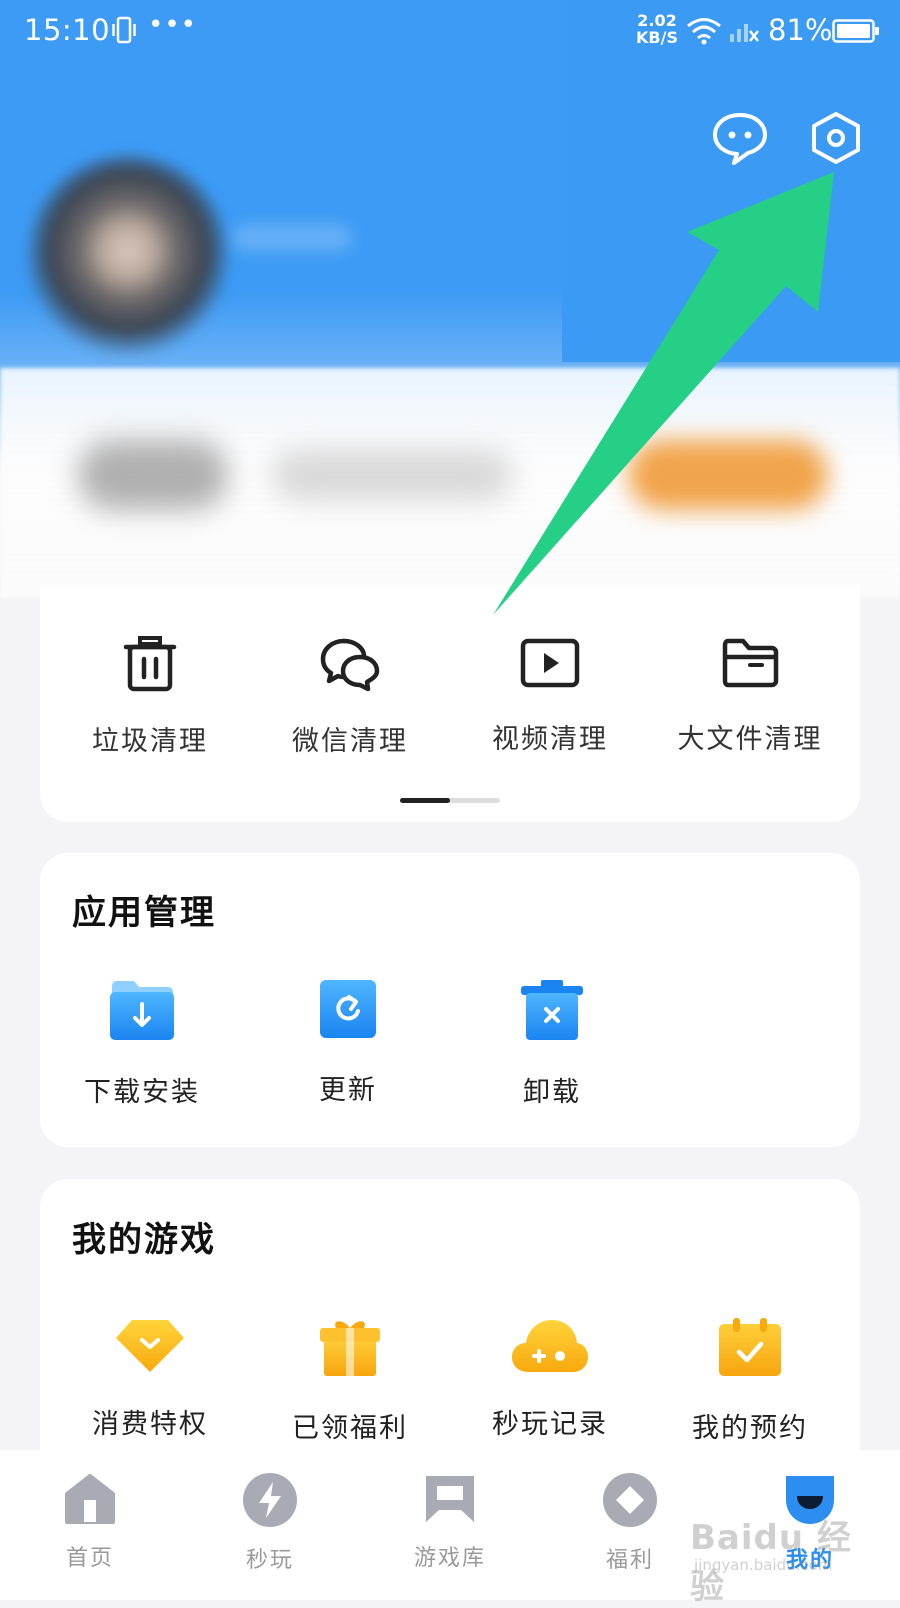 This screenshot has height=1608, width=900. What do you see at coordinates (550, 663) in the screenshot?
I see `video-icon` at bounding box center [550, 663].